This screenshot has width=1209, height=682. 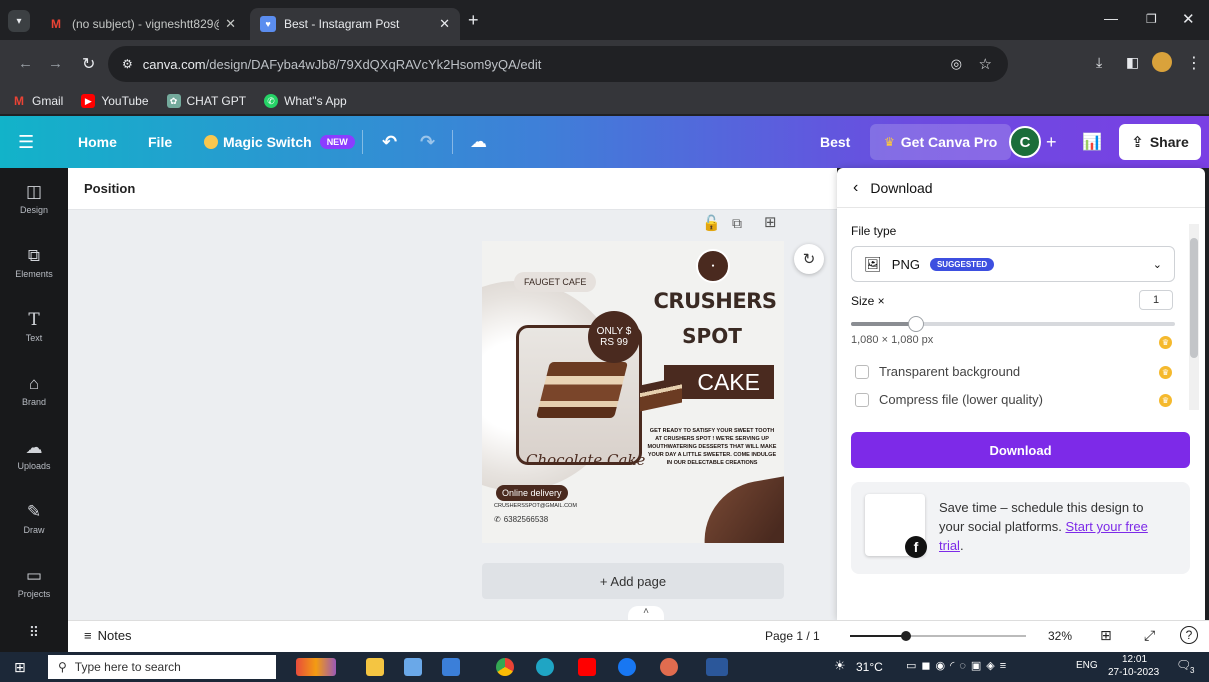 I want to click on position-button: Position, so click(x=109, y=188).